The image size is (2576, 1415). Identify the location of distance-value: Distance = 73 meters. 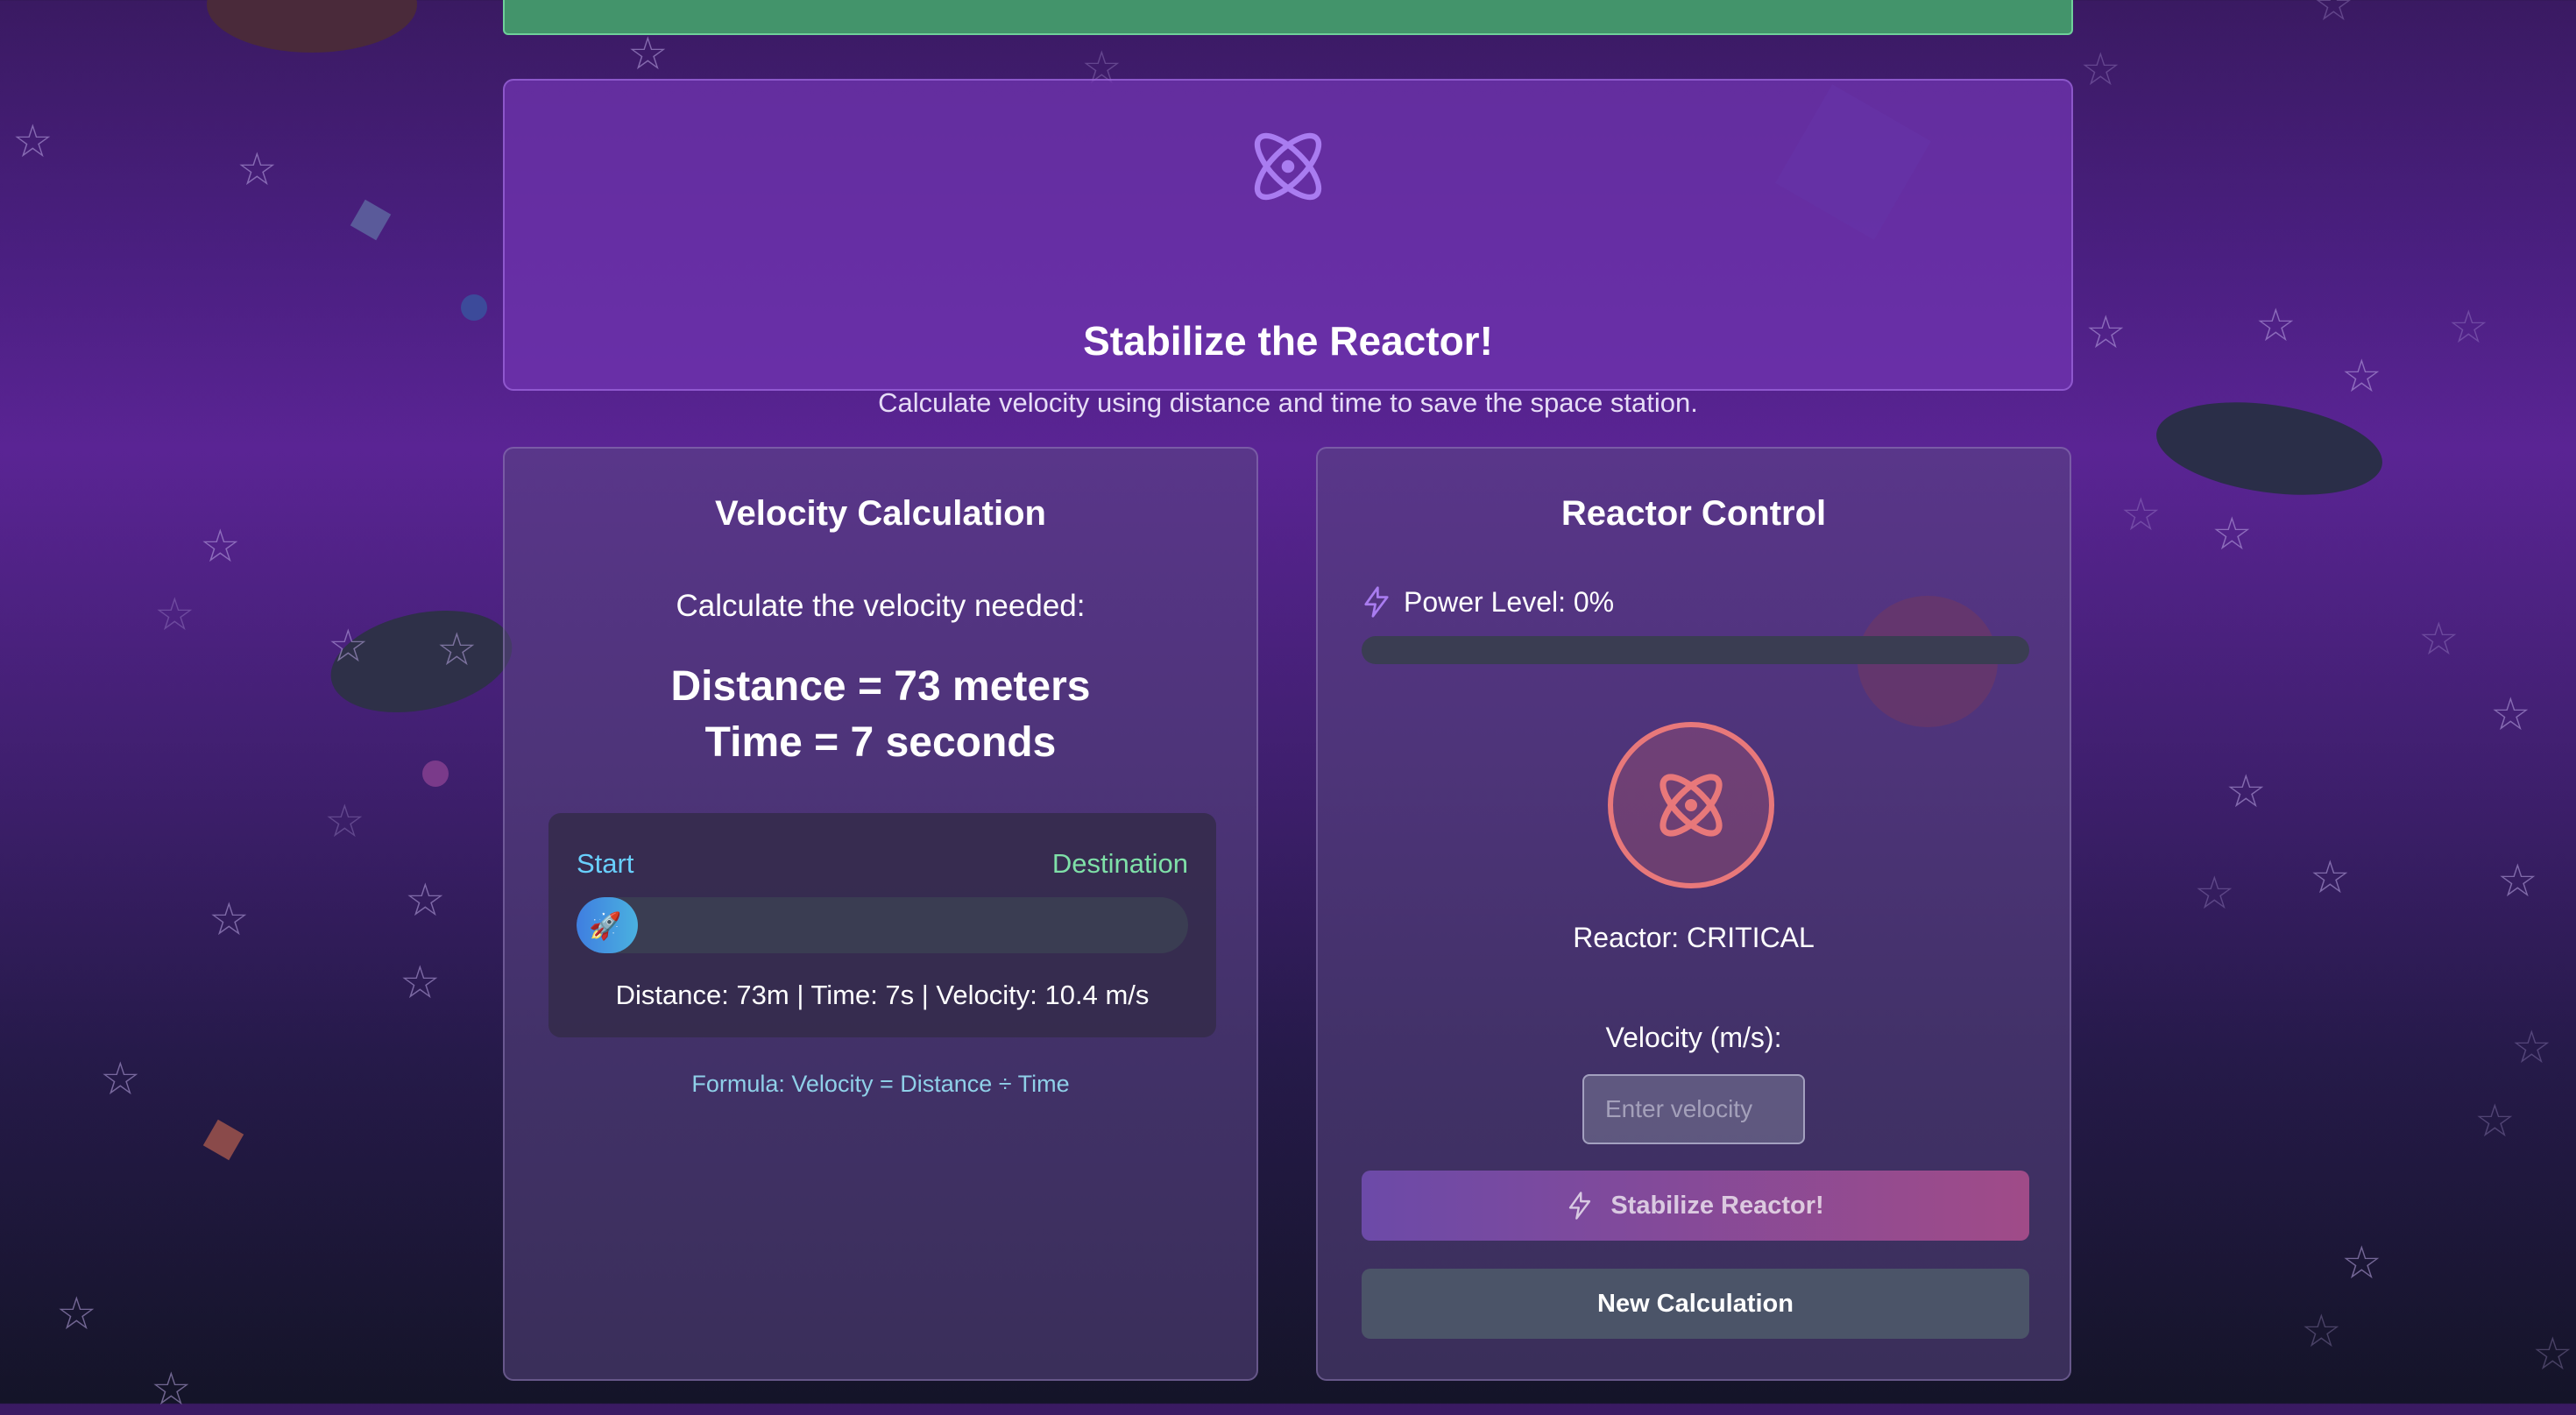
(880, 686).